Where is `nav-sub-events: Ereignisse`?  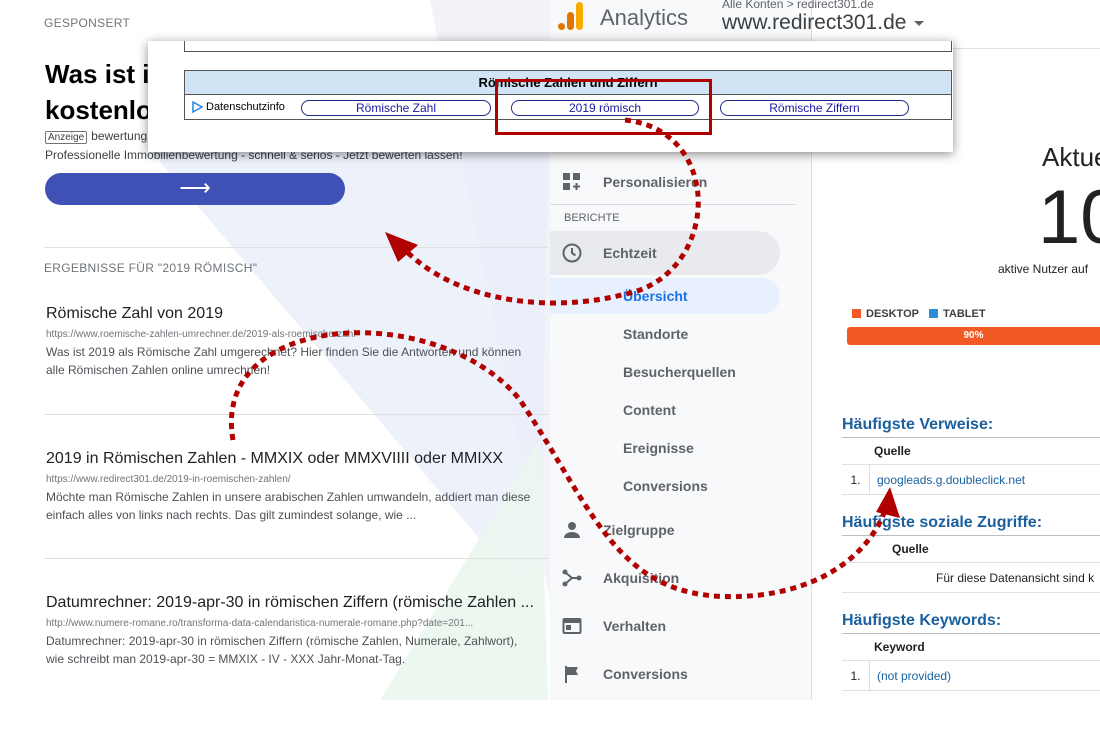 nav-sub-events: Ereignisse is located at coordinates (665, 448).